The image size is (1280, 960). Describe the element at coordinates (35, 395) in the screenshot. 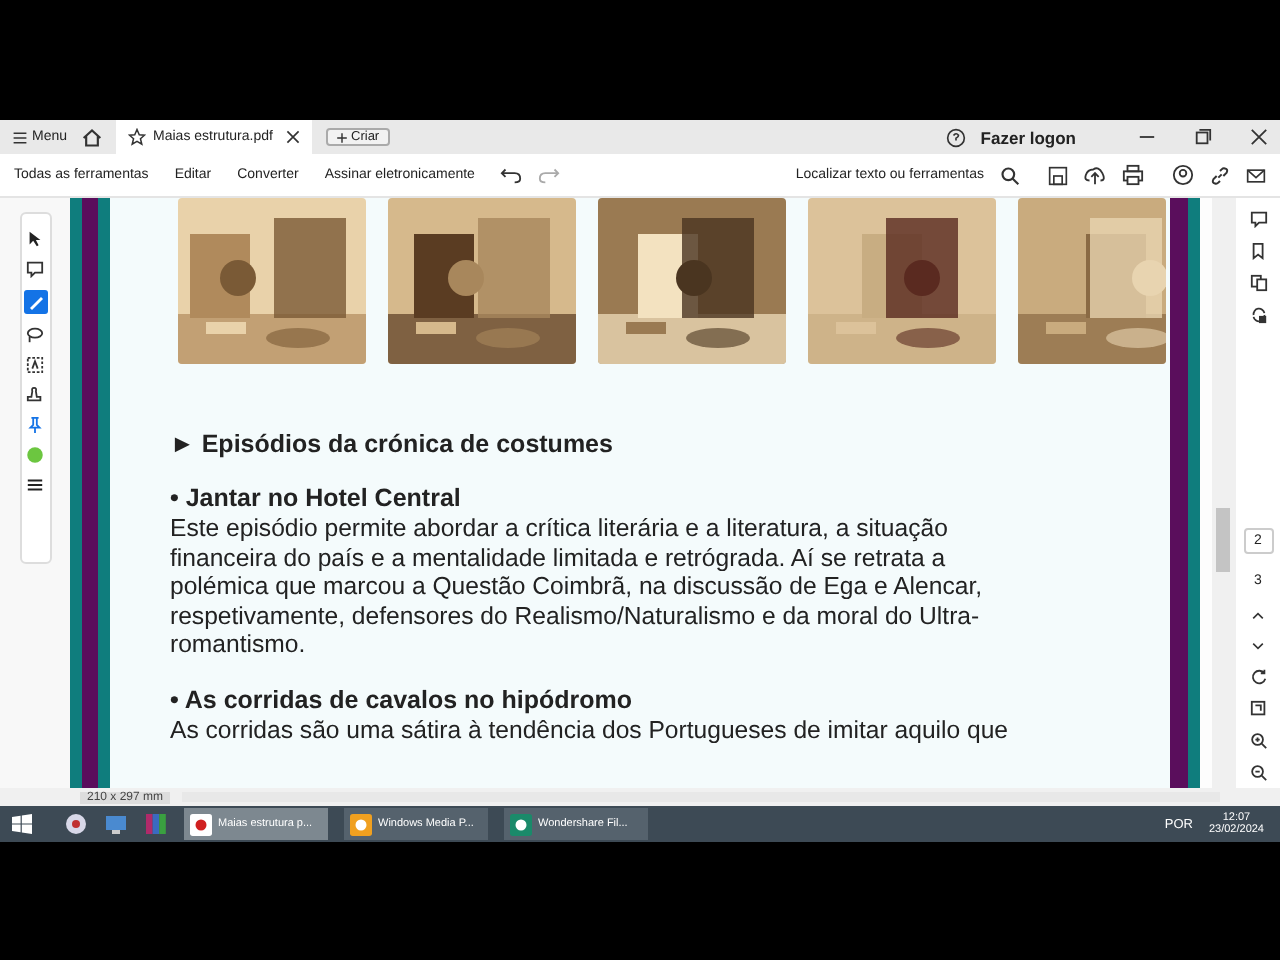

I see `stamp-icon` at that location.